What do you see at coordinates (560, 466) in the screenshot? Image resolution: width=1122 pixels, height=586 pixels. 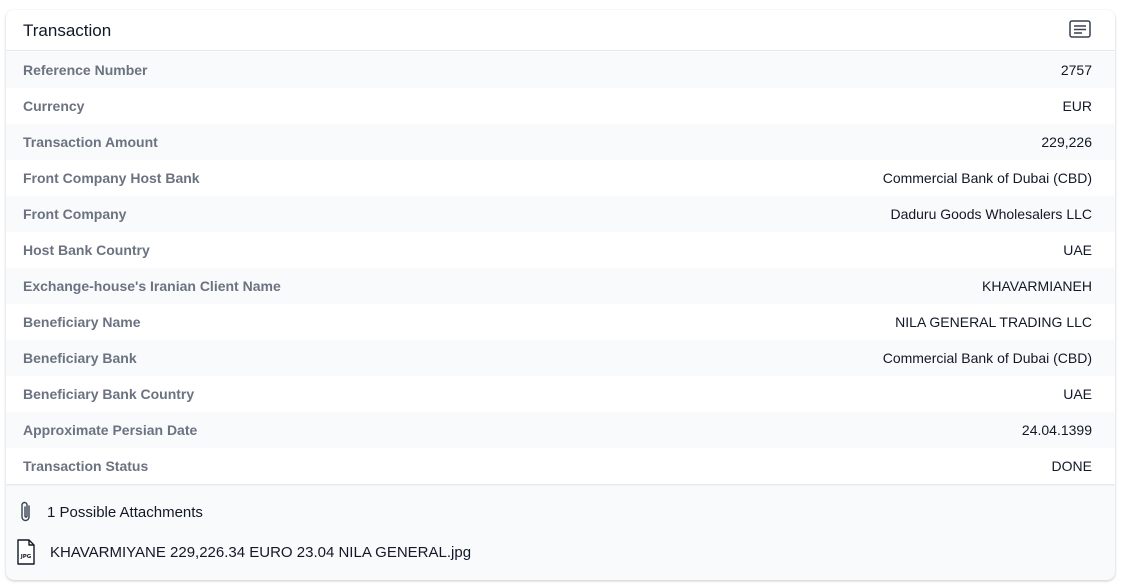 I see `field-row-transaction-status: Transaction Status DONE` at bounding box center [560, 466].